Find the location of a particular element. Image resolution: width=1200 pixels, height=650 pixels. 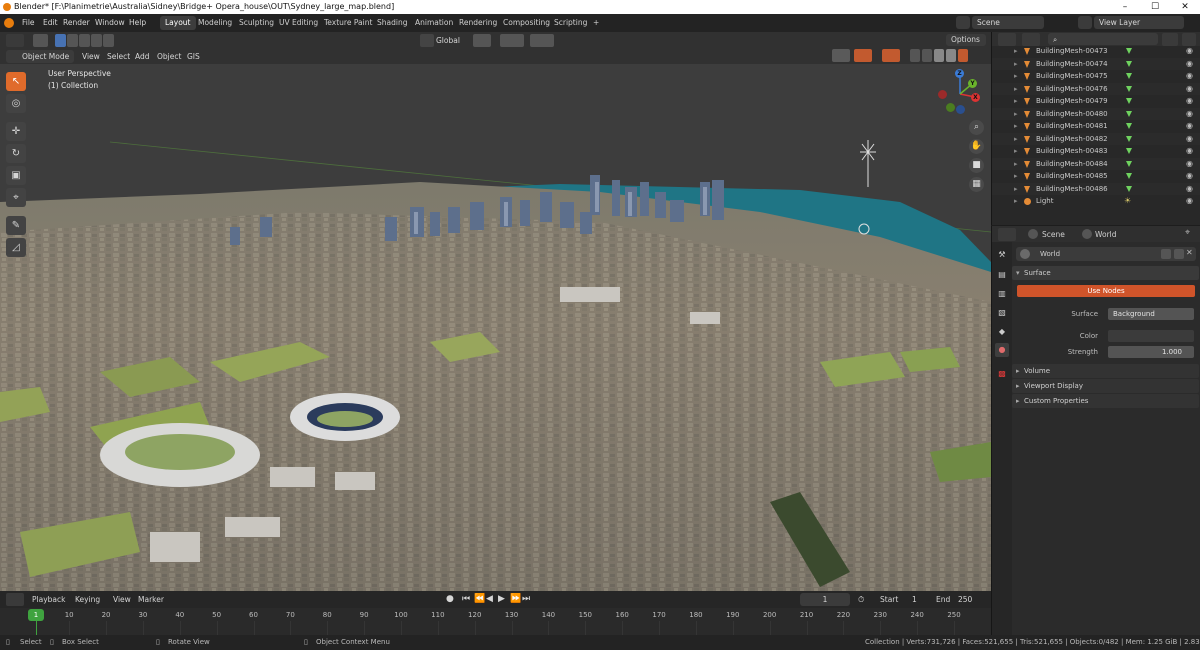

gizmo-x-axis: X is located at coordinates (975, 97).